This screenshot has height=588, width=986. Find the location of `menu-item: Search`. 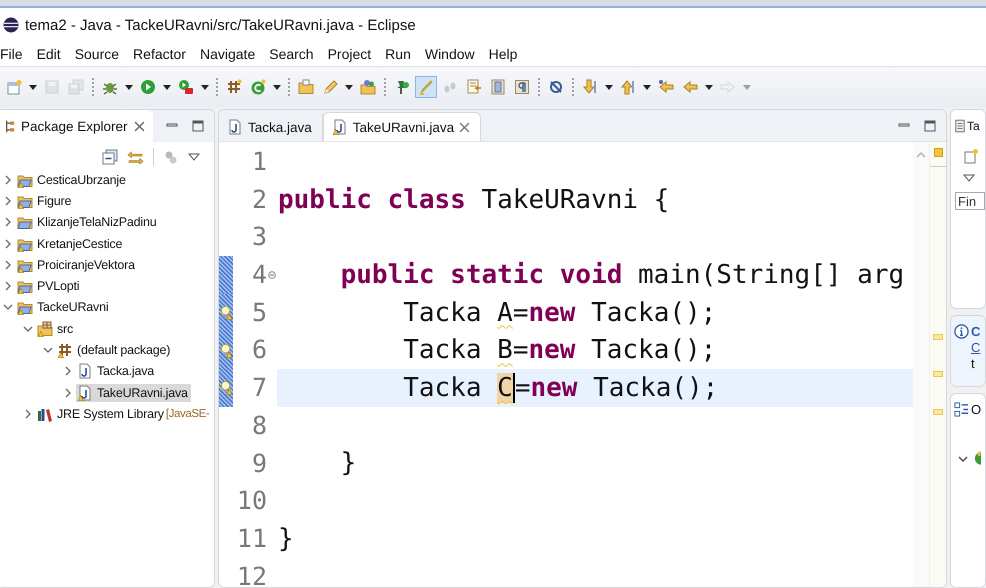

menu-item: Search is located at coordinates (295, 54).